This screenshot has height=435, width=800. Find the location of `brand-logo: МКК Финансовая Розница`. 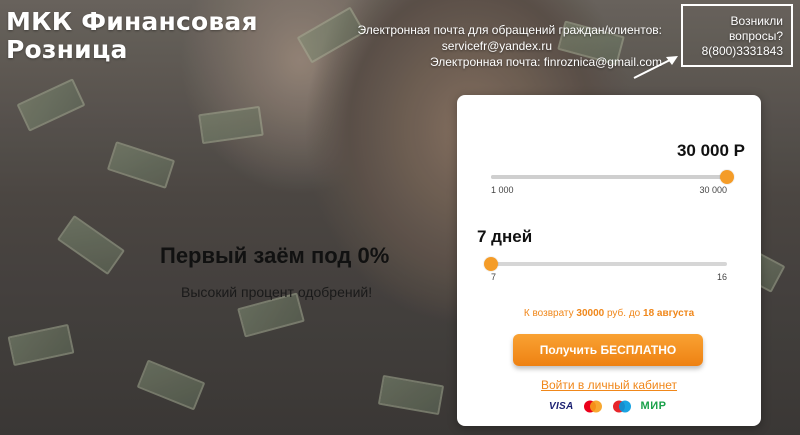

brand-logo: МКК Финансовая Розница is located at coordinates (146, 36).